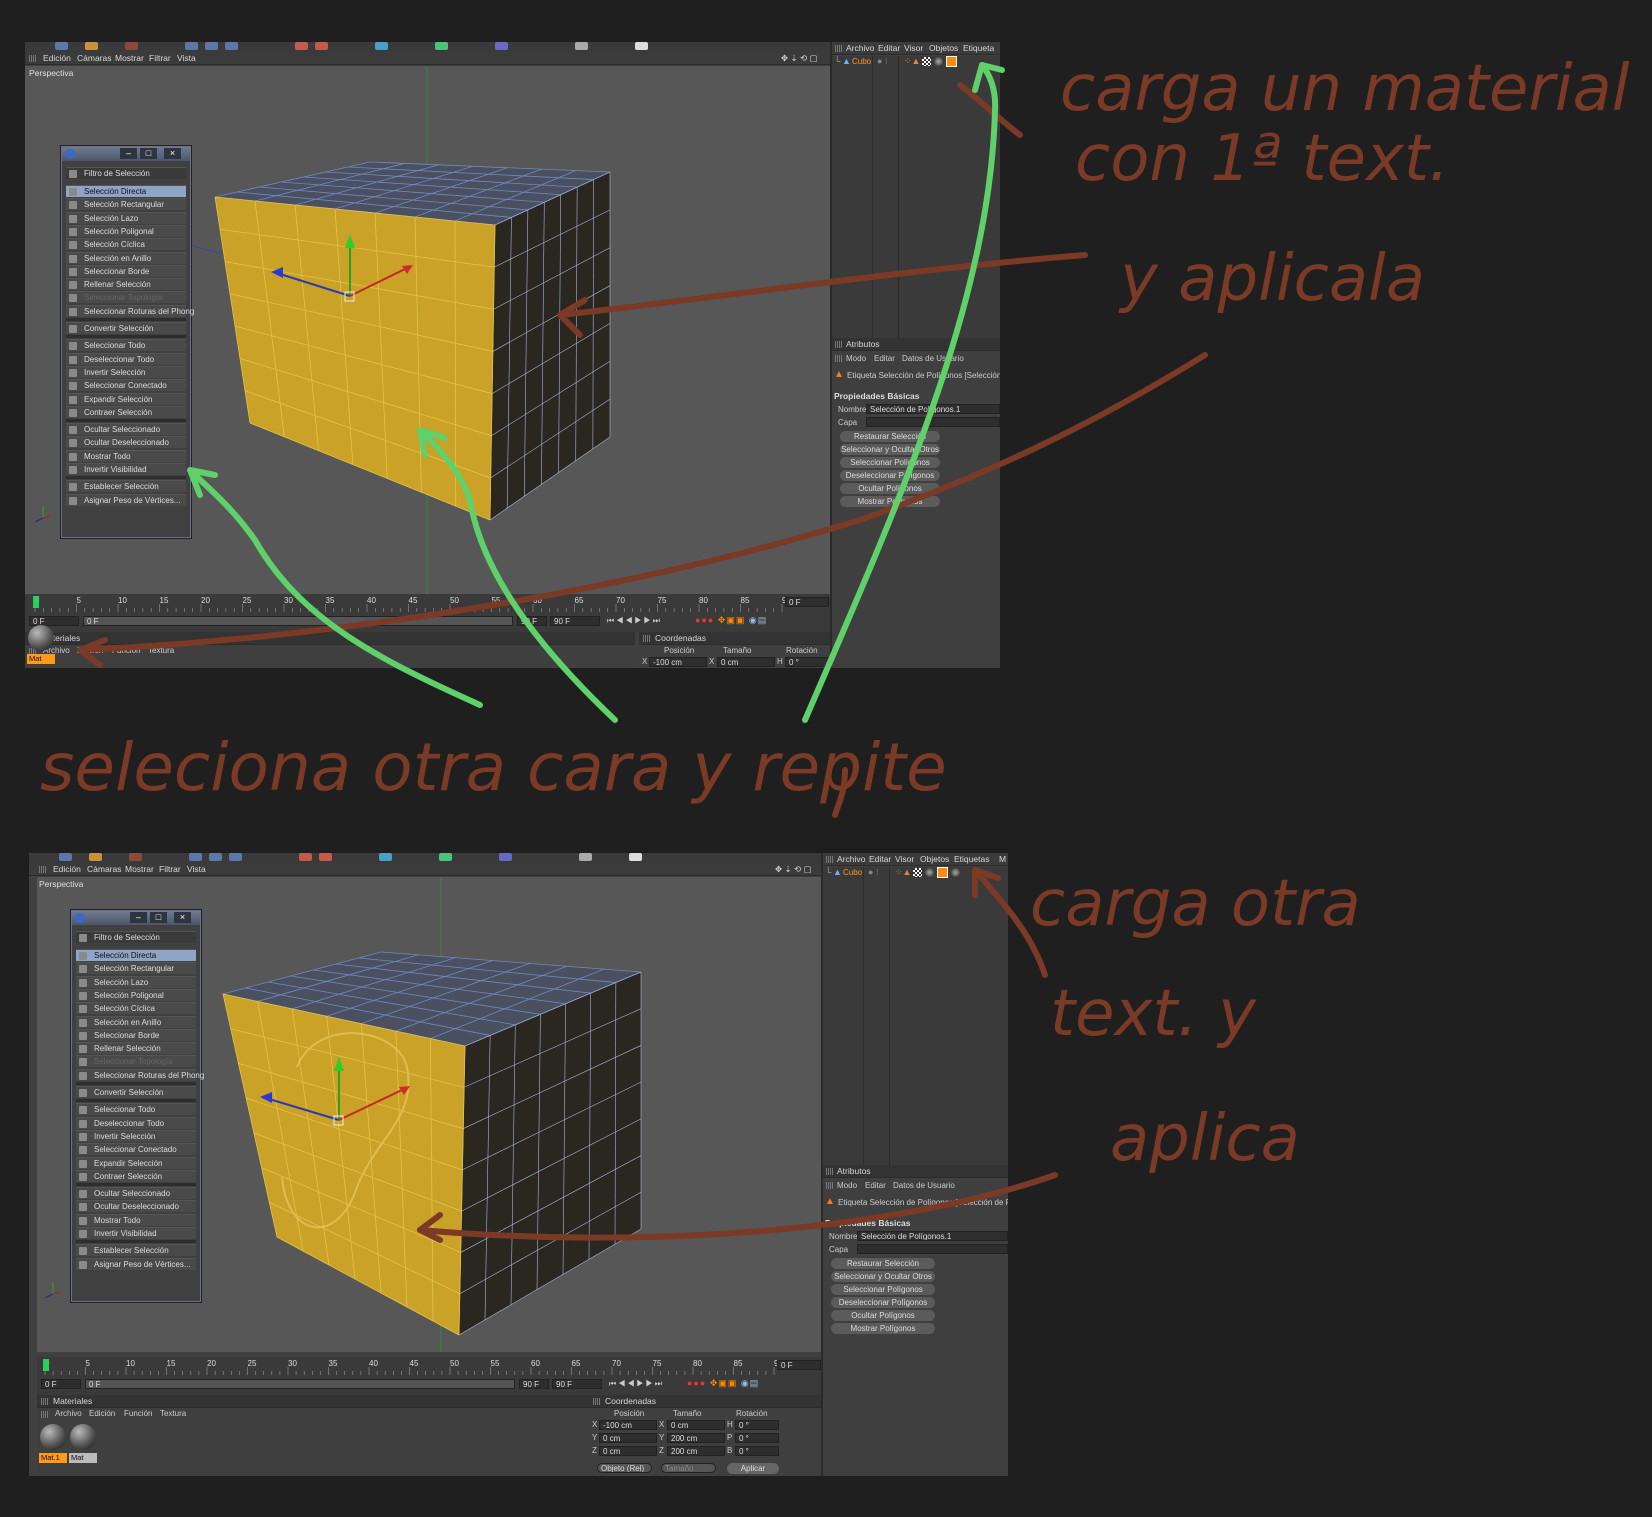  I want to click on range-slider: 0 F, so click(298, 621).